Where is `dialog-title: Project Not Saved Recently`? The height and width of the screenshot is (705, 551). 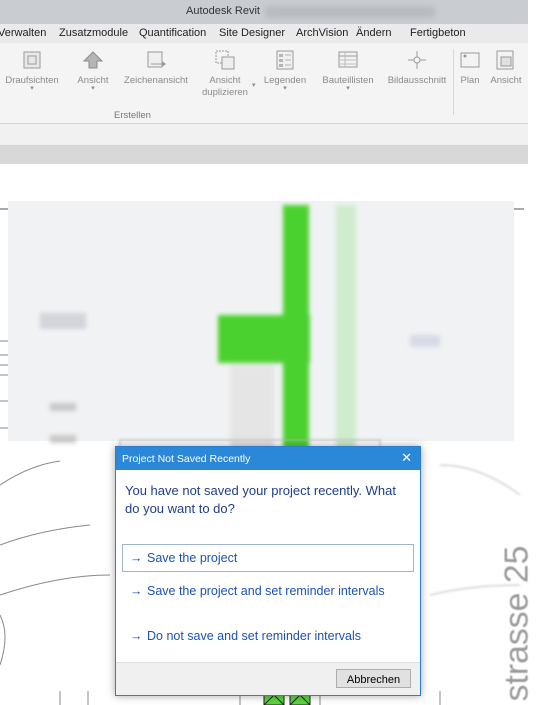 dialog-title: Project Not Saved Recently is located at coordinates (186, 459).